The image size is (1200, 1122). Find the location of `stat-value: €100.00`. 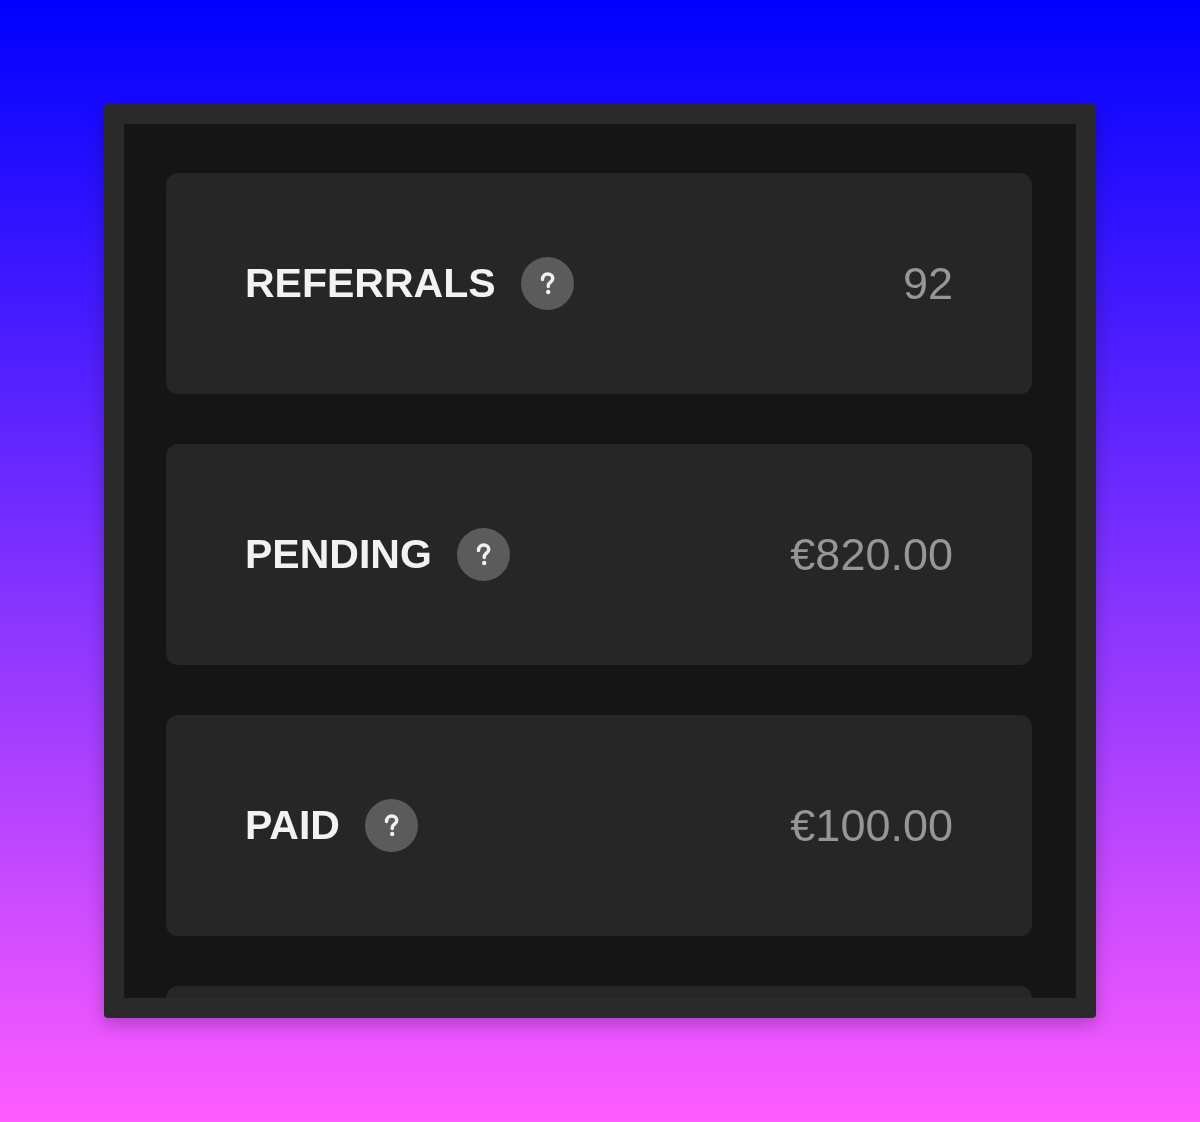

stat-value: €100.00 is located at coordinates (871, 825).